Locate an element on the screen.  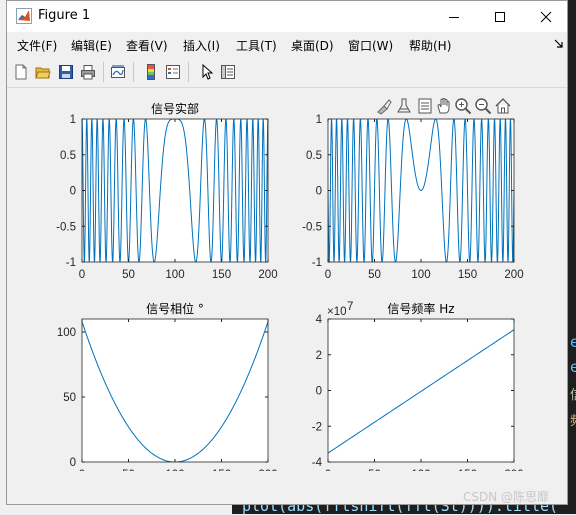
axes-title: 信号相位 ° is located at coordinates (175, 308).